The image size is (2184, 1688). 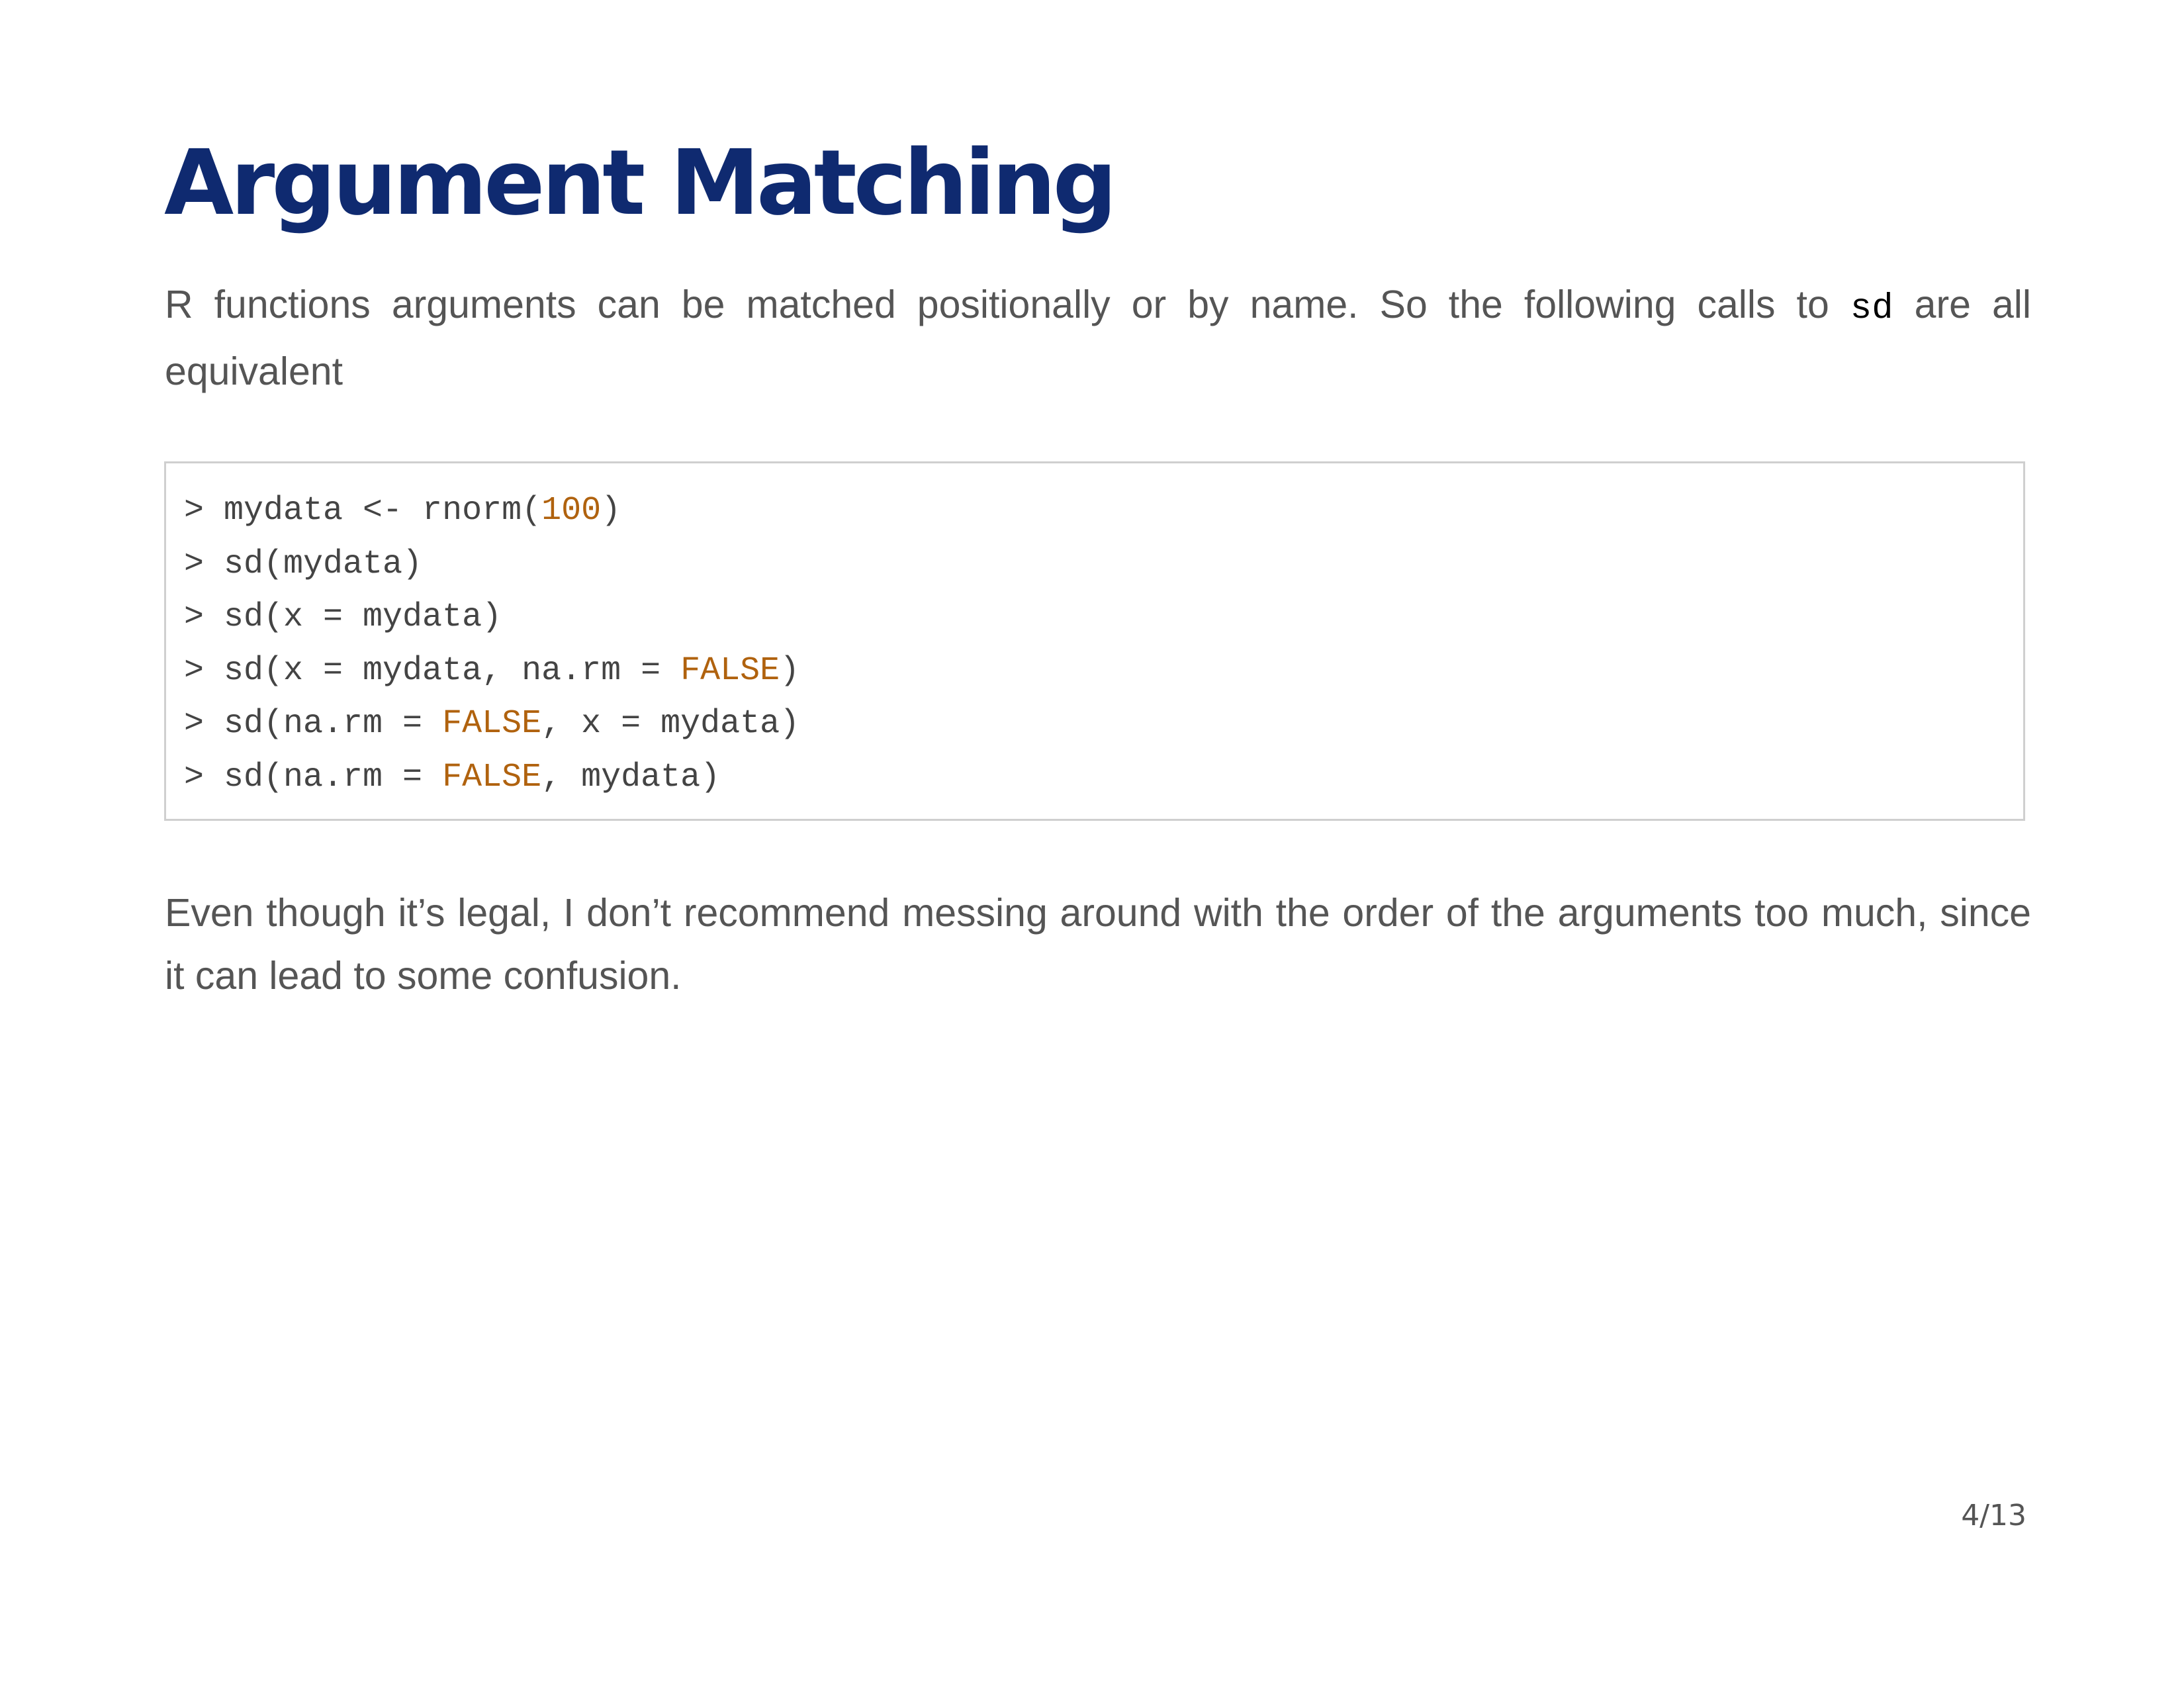 I want to click on code-text: > sd(x = mydata, na.rm =, so click(x=432, y=670).